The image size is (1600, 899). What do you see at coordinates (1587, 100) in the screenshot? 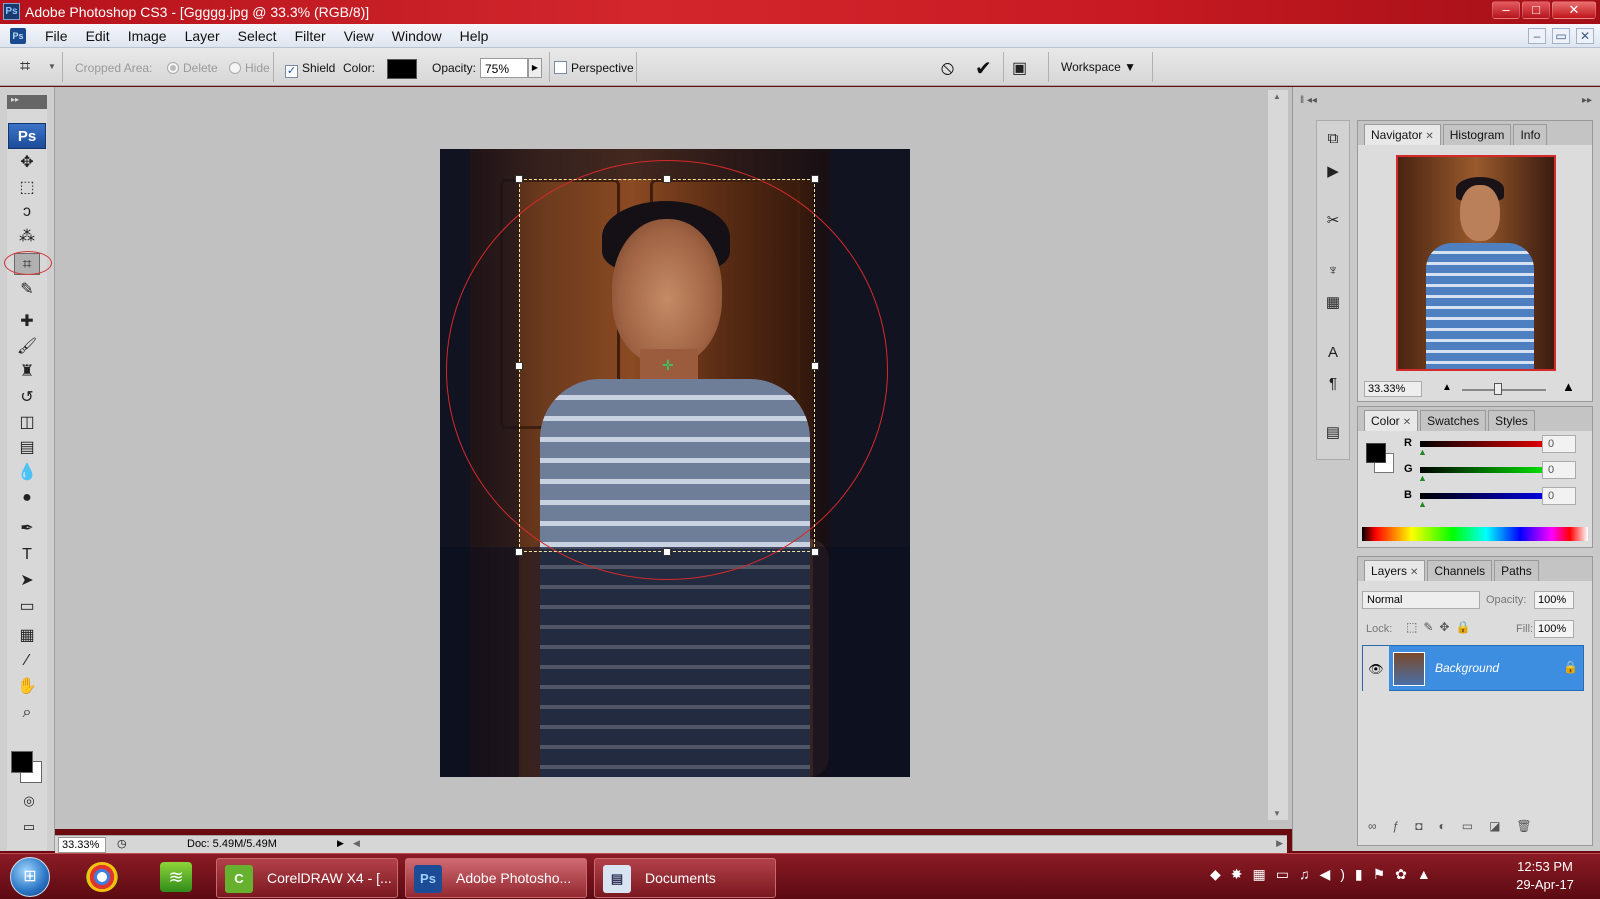
I see `dock-expand-icon: ▸▸` at bounding box center [1587, 100].